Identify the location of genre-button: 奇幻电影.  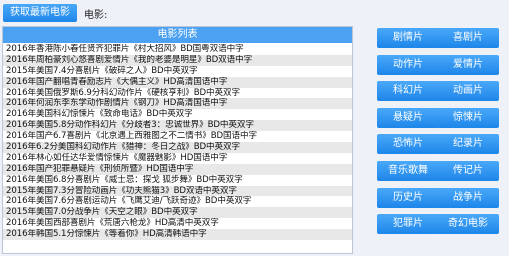
(468, 224).